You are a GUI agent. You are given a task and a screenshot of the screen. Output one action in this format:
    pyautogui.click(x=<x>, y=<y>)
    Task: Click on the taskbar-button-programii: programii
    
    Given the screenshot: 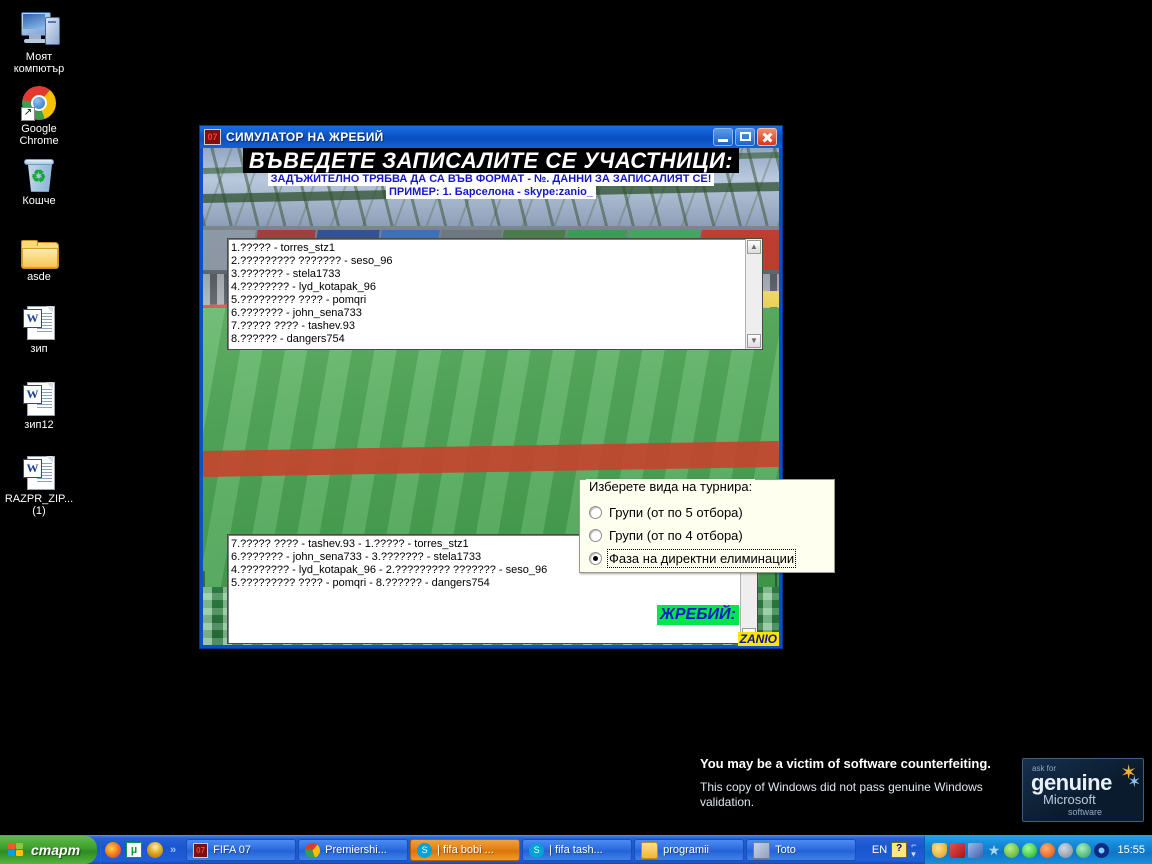 What is the action you would take?
    pyautogui.click(x=689, y=850)
    